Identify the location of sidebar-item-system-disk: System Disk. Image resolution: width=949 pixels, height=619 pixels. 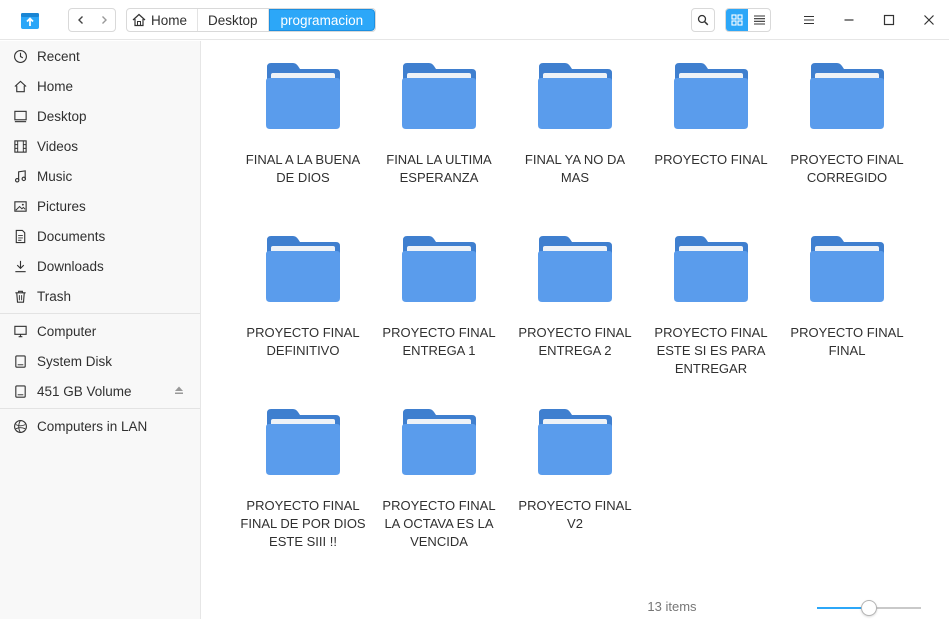
(100, 361).